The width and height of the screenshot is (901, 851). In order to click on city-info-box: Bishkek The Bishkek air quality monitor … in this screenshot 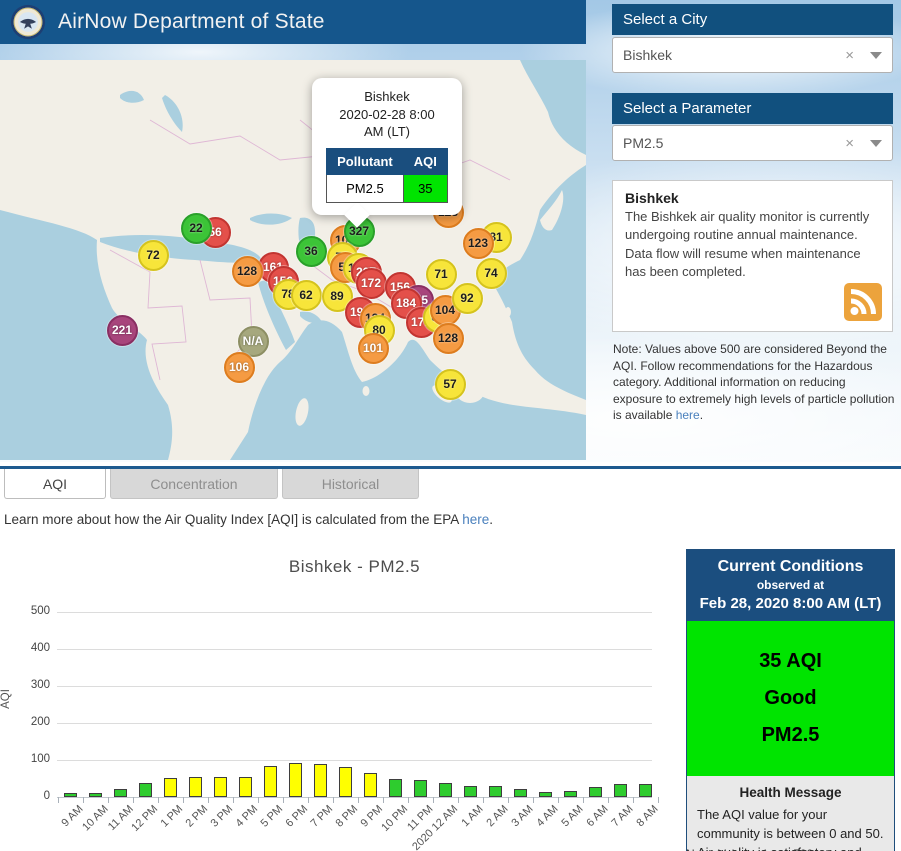, I will do `click(752, 256)`.